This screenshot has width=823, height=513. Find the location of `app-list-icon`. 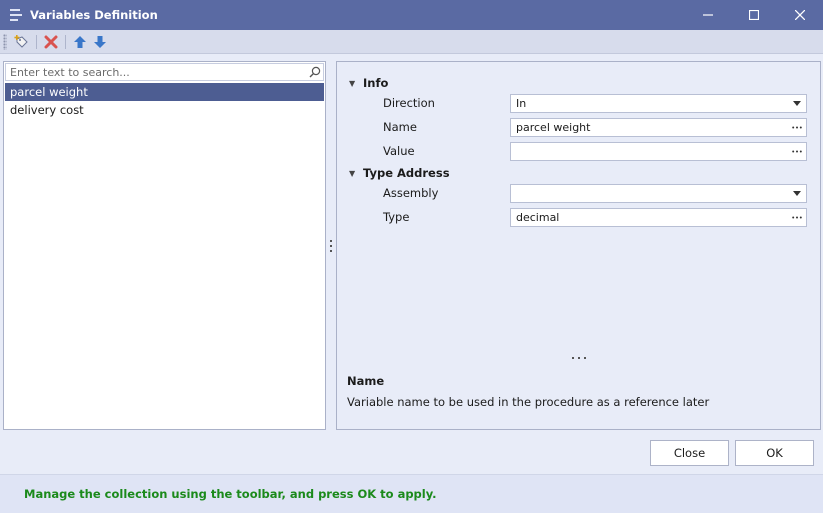

app-list-icon is located at coordinates (16, 15).